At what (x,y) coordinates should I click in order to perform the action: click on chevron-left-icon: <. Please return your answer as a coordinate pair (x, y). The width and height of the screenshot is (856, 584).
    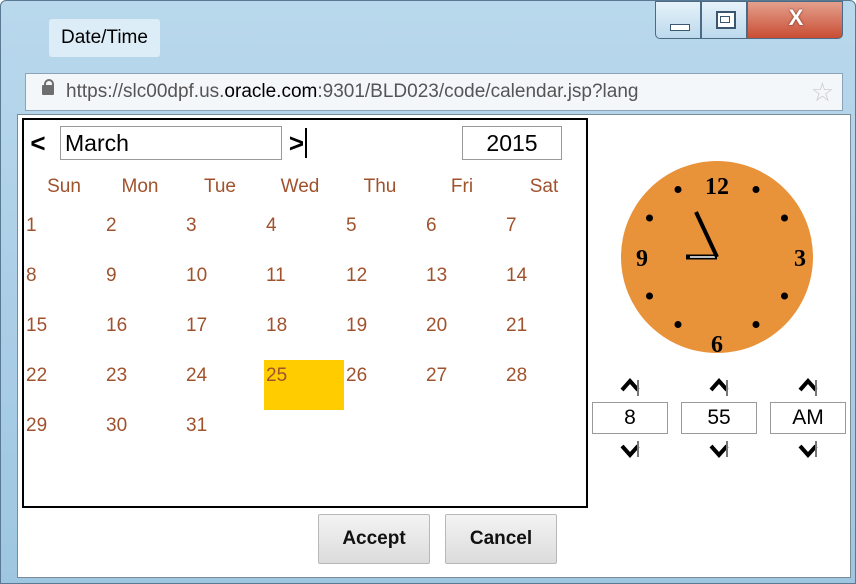
    Looking at the image, I should click on (38, 143).